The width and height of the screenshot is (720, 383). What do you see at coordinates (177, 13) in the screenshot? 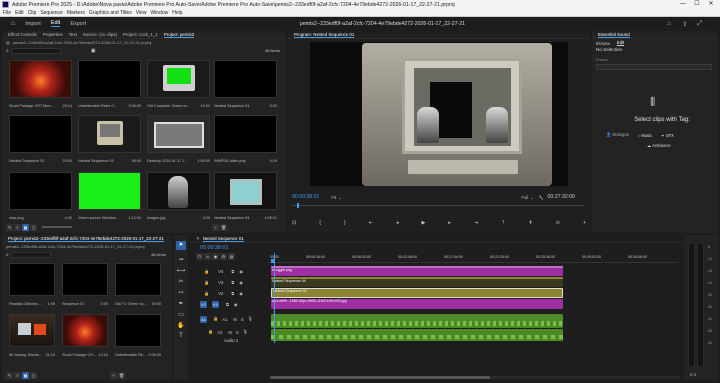
I see `menu-help: Help` at bounding box center [177, 13].